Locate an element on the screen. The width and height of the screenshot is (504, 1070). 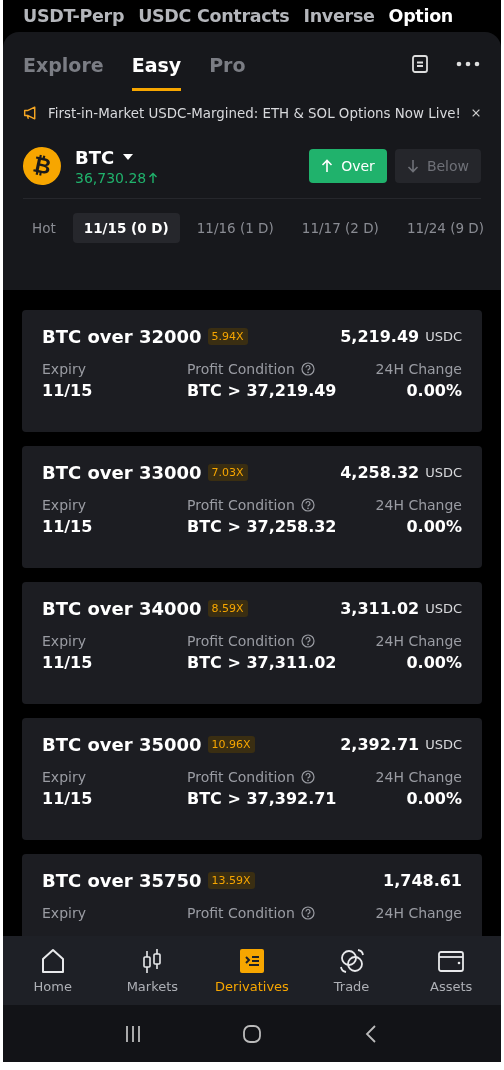
option-title: BTC over 35750 is located at coordinates (122, 880).